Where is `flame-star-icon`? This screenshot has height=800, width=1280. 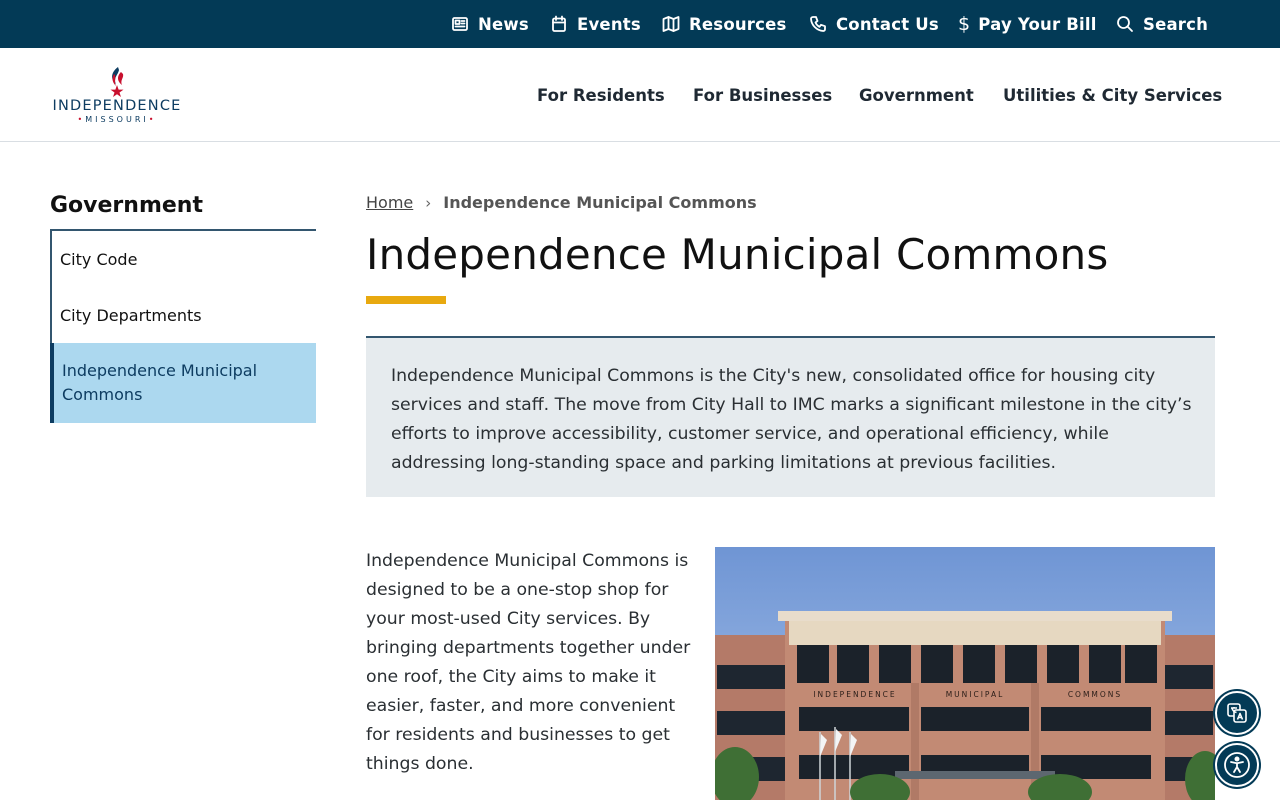
flame-star-icon is located at coordinates (117, 82).